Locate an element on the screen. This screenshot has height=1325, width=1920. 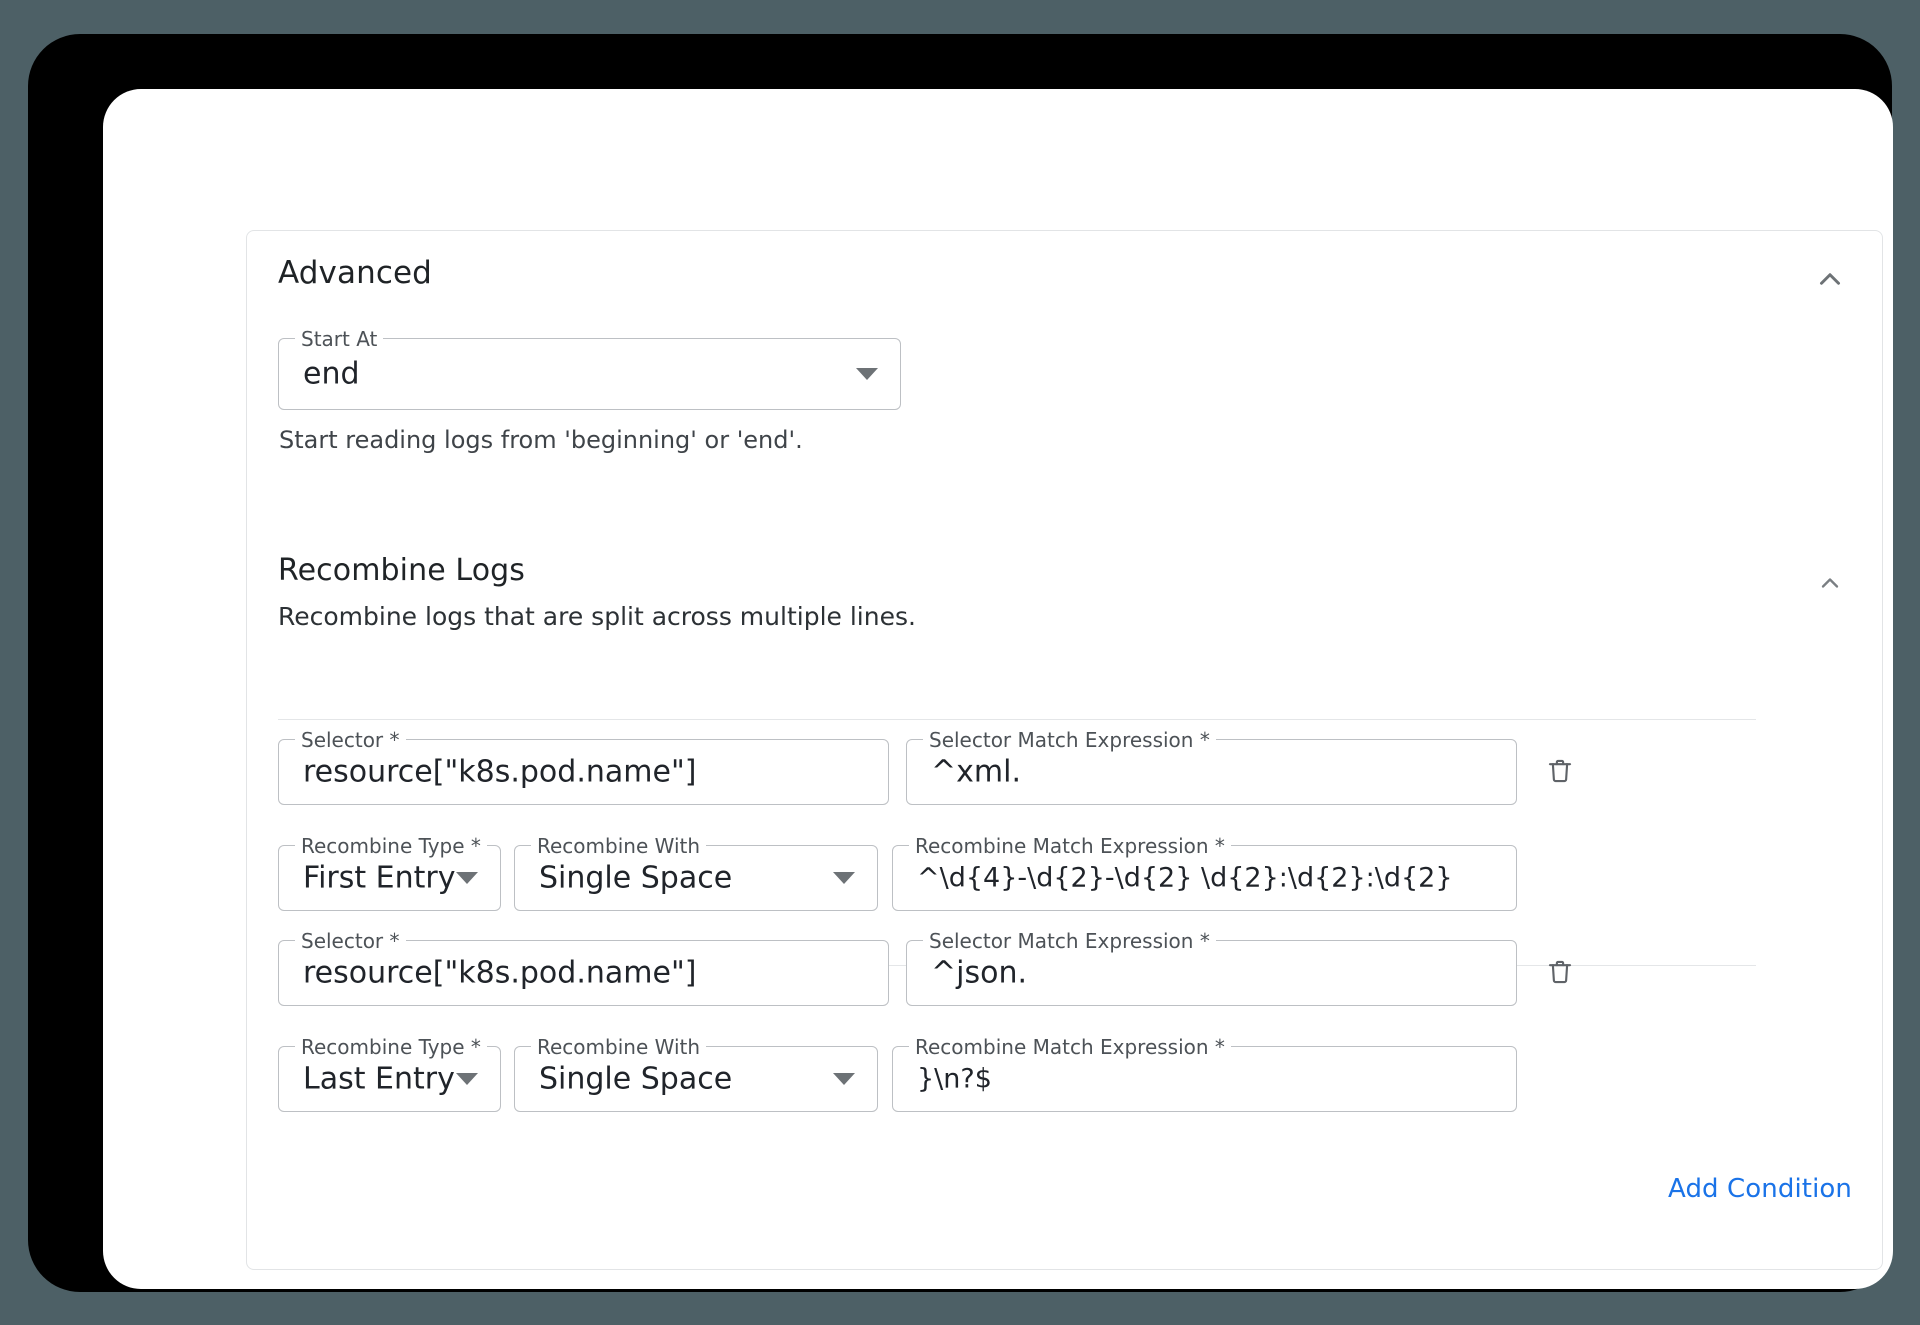
condition-divider is located at coordinates (1017, 719).